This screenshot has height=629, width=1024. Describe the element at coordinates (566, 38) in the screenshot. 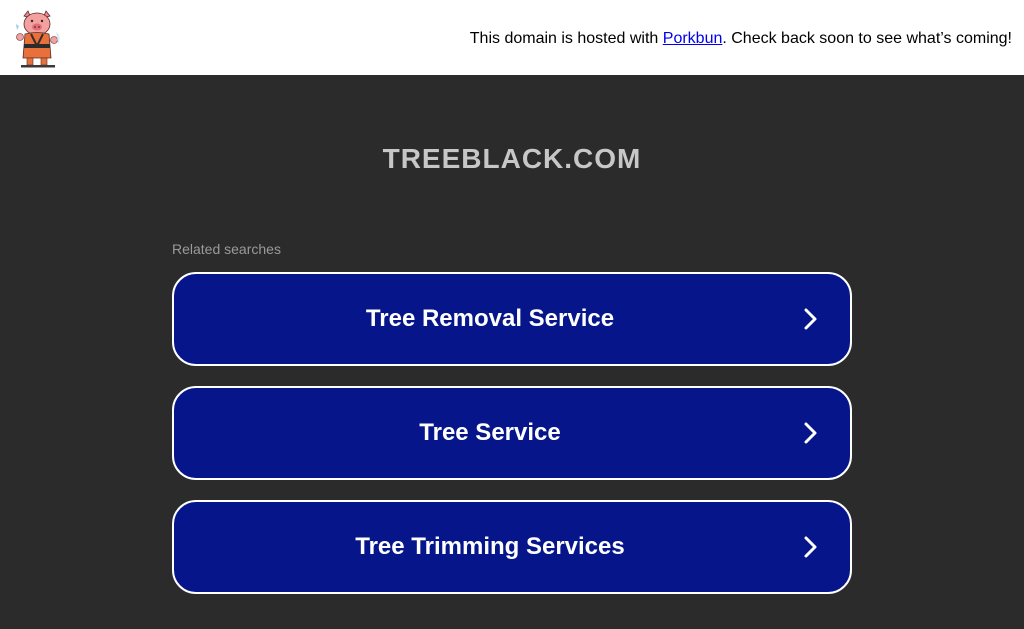

I see `notice-prefix: This domain is hosted with` at that location.